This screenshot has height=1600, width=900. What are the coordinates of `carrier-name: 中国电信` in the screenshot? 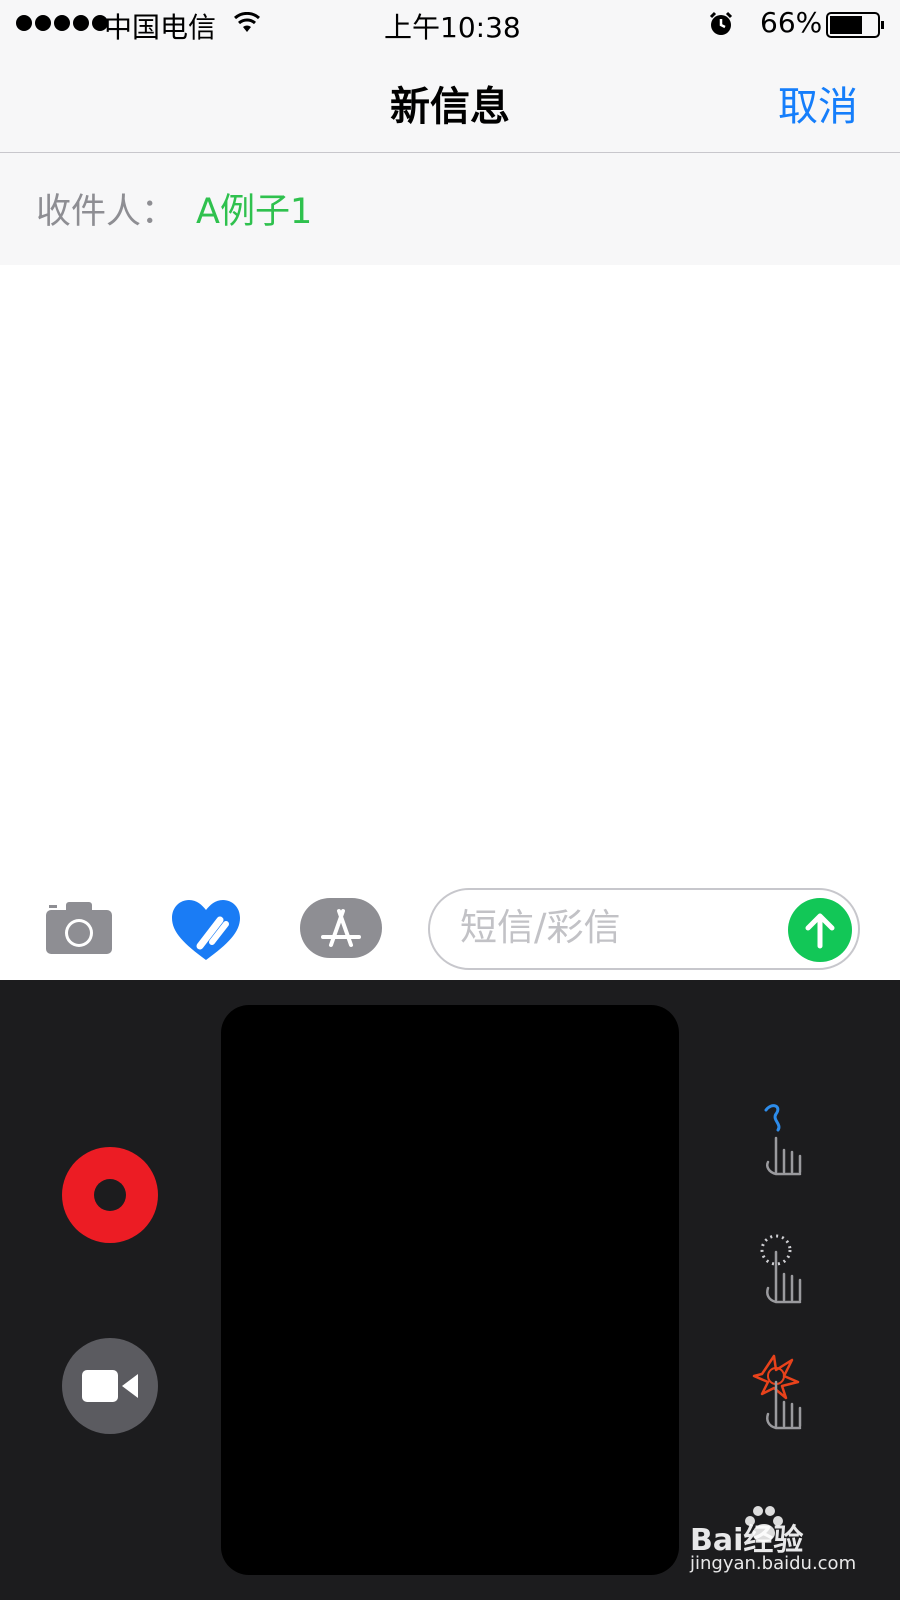 It's located at (160, 27).